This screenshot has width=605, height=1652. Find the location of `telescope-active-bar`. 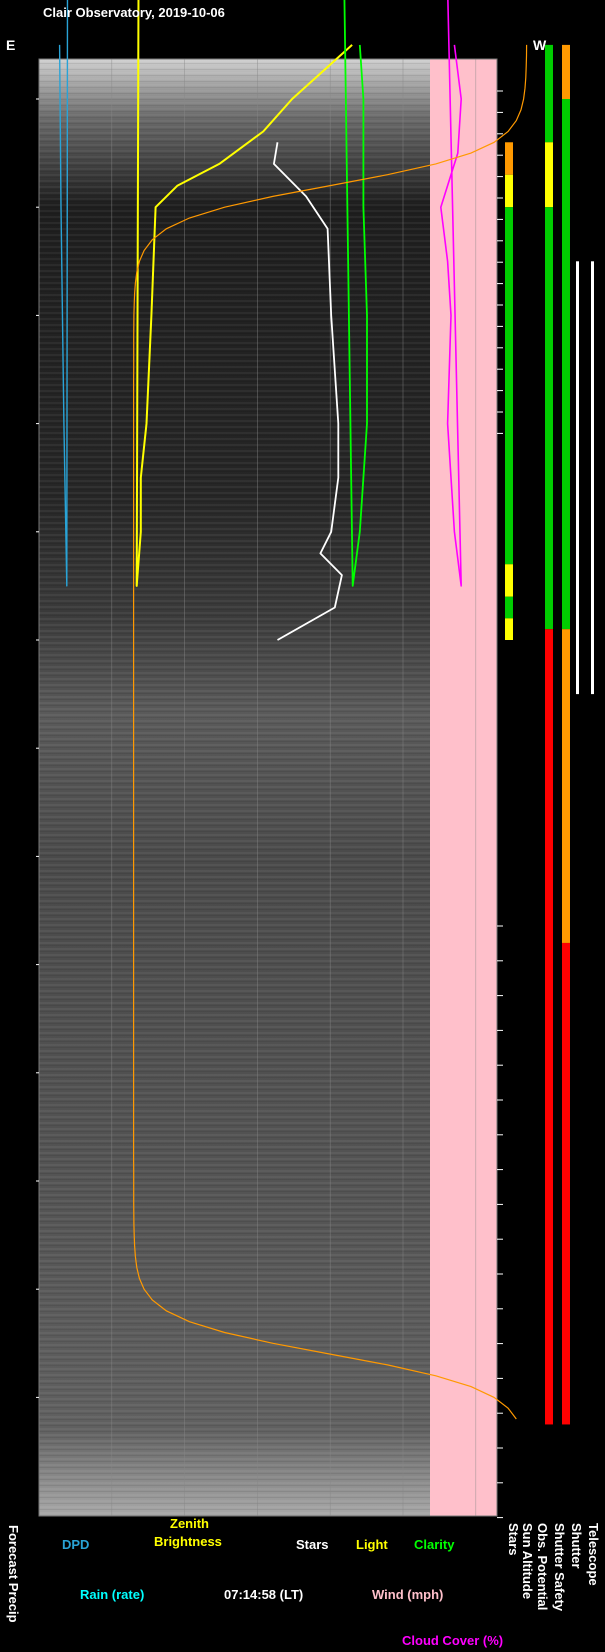

telescope-active-bar is located at coordinates (592, 478).